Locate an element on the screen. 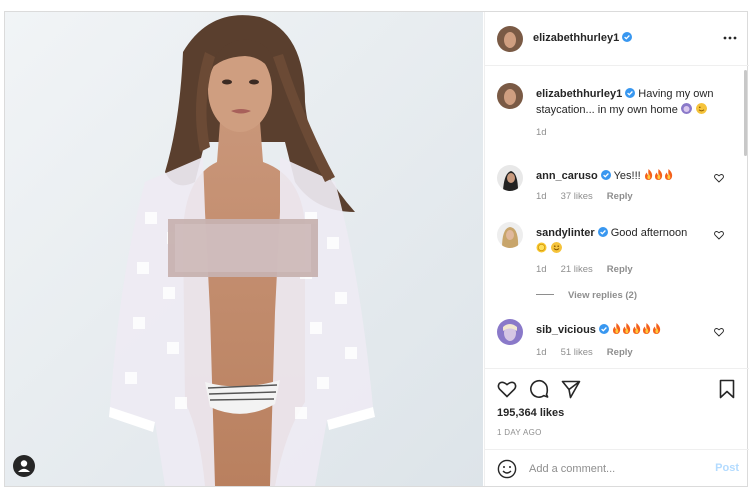 The height and width of the screenshot is (500, 750). comment-text: sandylinter Good afternoon is located at coordinates (626, 241).